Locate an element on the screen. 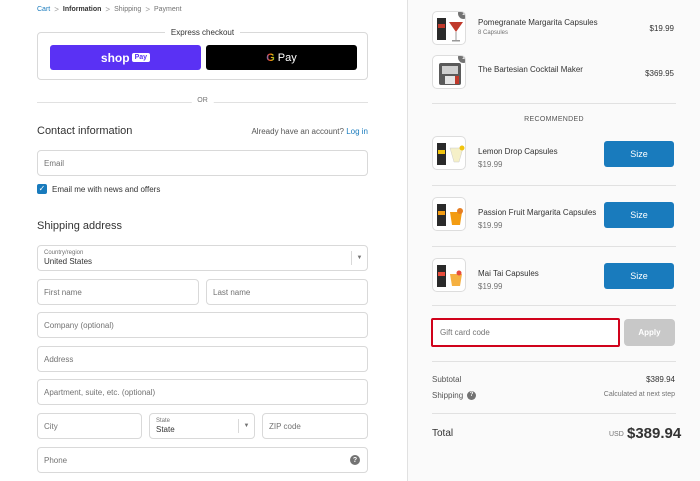  shop-pay-logo: shop is located at coordinates (115, 57).